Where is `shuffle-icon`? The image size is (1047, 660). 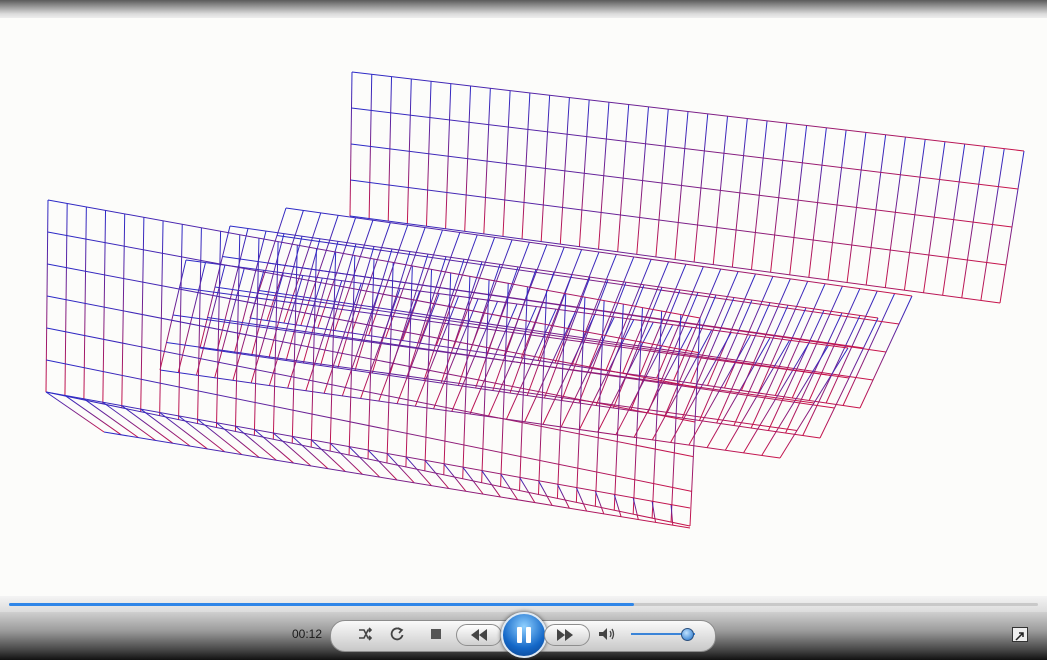 shuffle-icon is located at coordinates (366, 634).